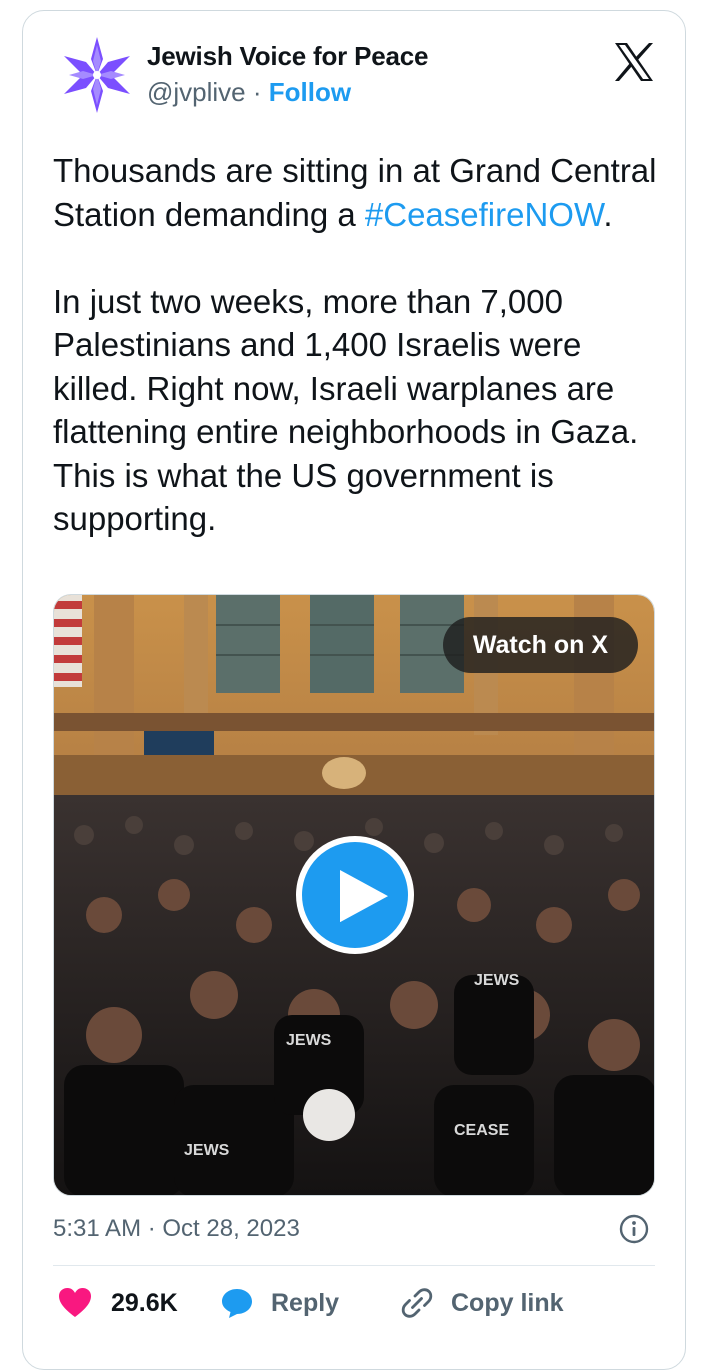 This screenshot has height=1370, width=706. I want to click on author-handle: @jvplive, so click(196, 92).